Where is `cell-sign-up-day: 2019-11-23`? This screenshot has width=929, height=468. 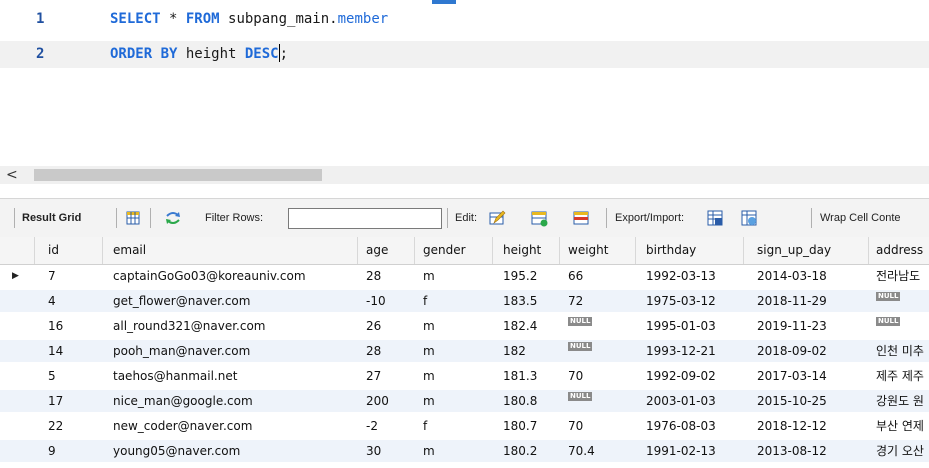
cell-sign-up-day: 2019-11-23 is located at coordinates (806, 326).